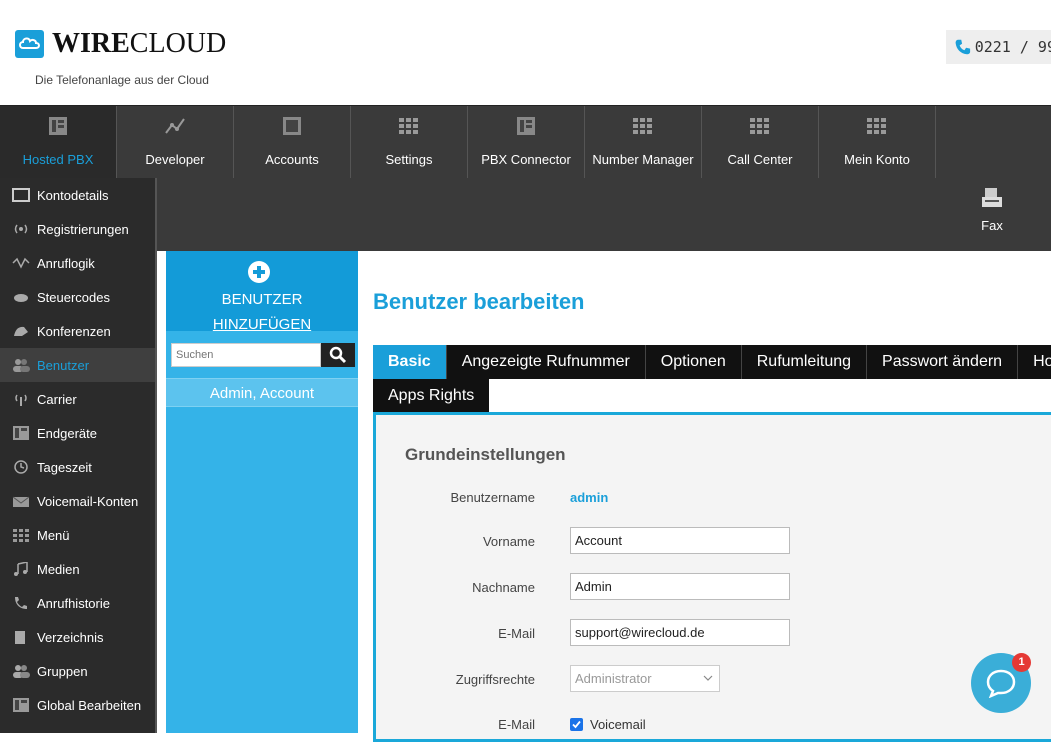  I want to click on access-label: Zugriffsrechte, so click(495, 679).